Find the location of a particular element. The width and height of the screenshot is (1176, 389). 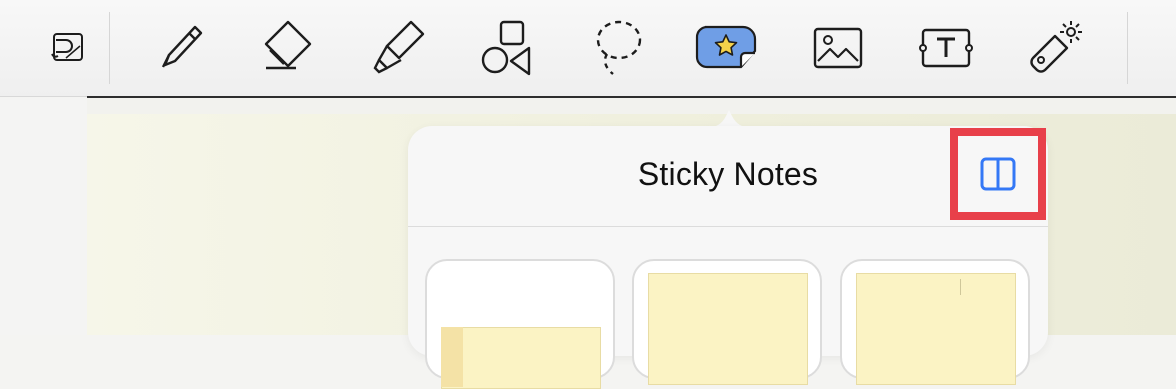

image-icon is located at coordinates (838, 48).